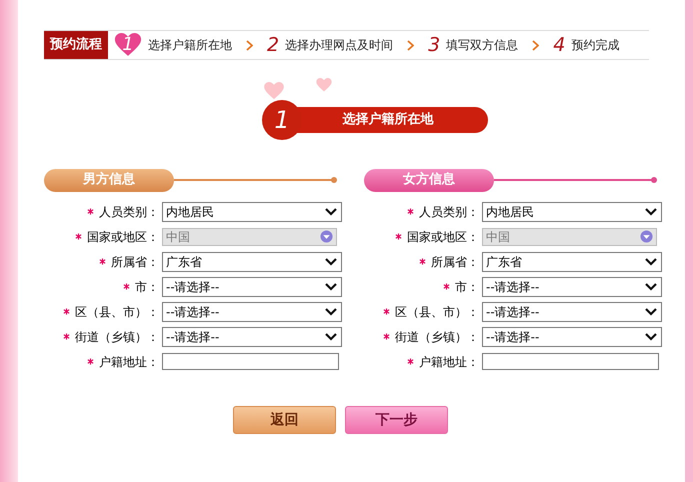  I want to click on next-button: 下一步, so click(396, 420).